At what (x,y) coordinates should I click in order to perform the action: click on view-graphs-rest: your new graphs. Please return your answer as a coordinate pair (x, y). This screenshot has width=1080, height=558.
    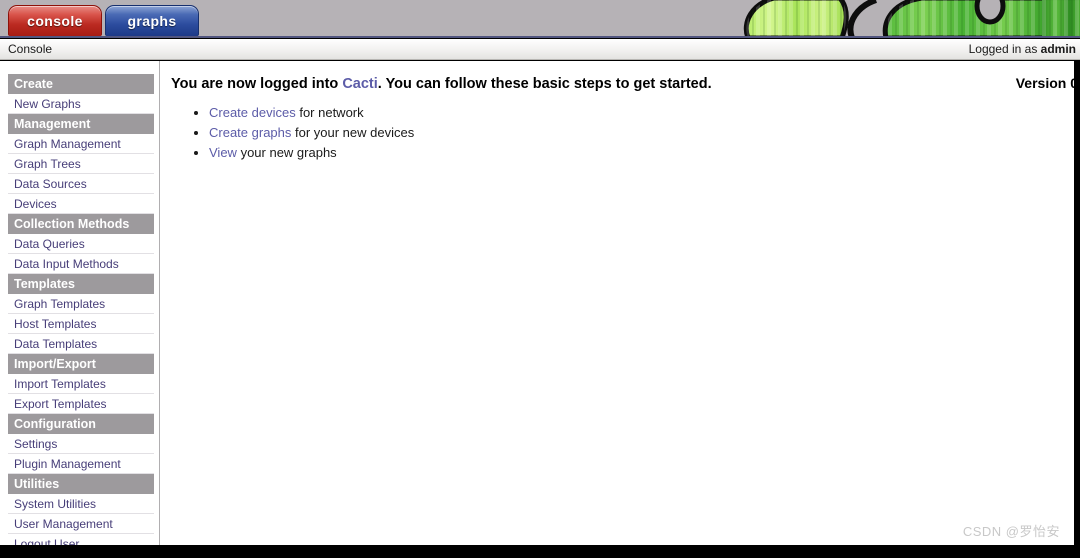
    Looking at the image, I should click on (286, 152).